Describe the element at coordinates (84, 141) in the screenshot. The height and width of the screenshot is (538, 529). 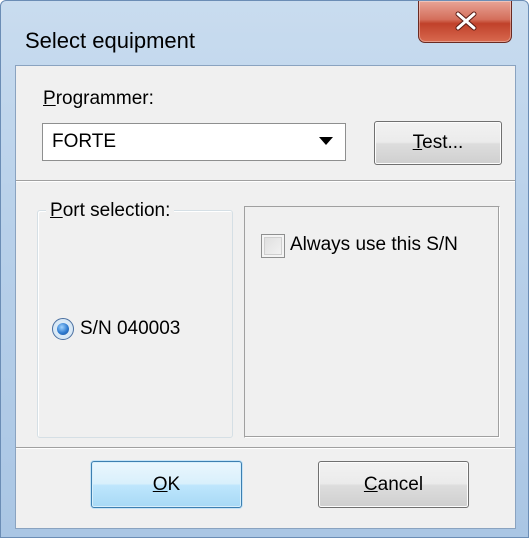
I see `programmer-select-value: FORTE` at that location.